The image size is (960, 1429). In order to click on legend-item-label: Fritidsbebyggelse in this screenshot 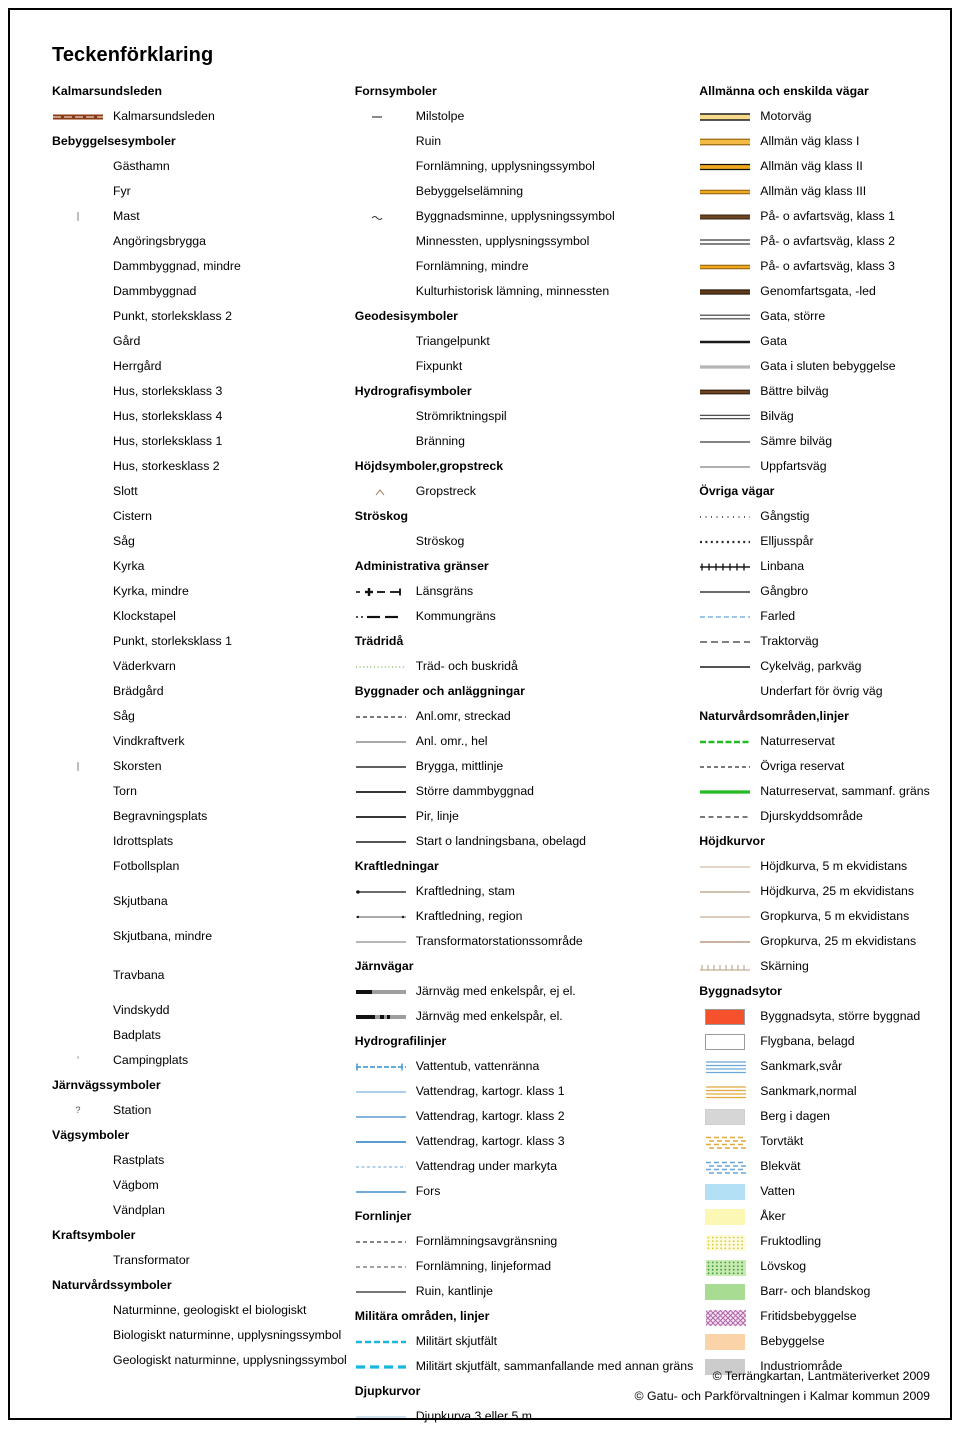, I will do `click(808, 1316)`.